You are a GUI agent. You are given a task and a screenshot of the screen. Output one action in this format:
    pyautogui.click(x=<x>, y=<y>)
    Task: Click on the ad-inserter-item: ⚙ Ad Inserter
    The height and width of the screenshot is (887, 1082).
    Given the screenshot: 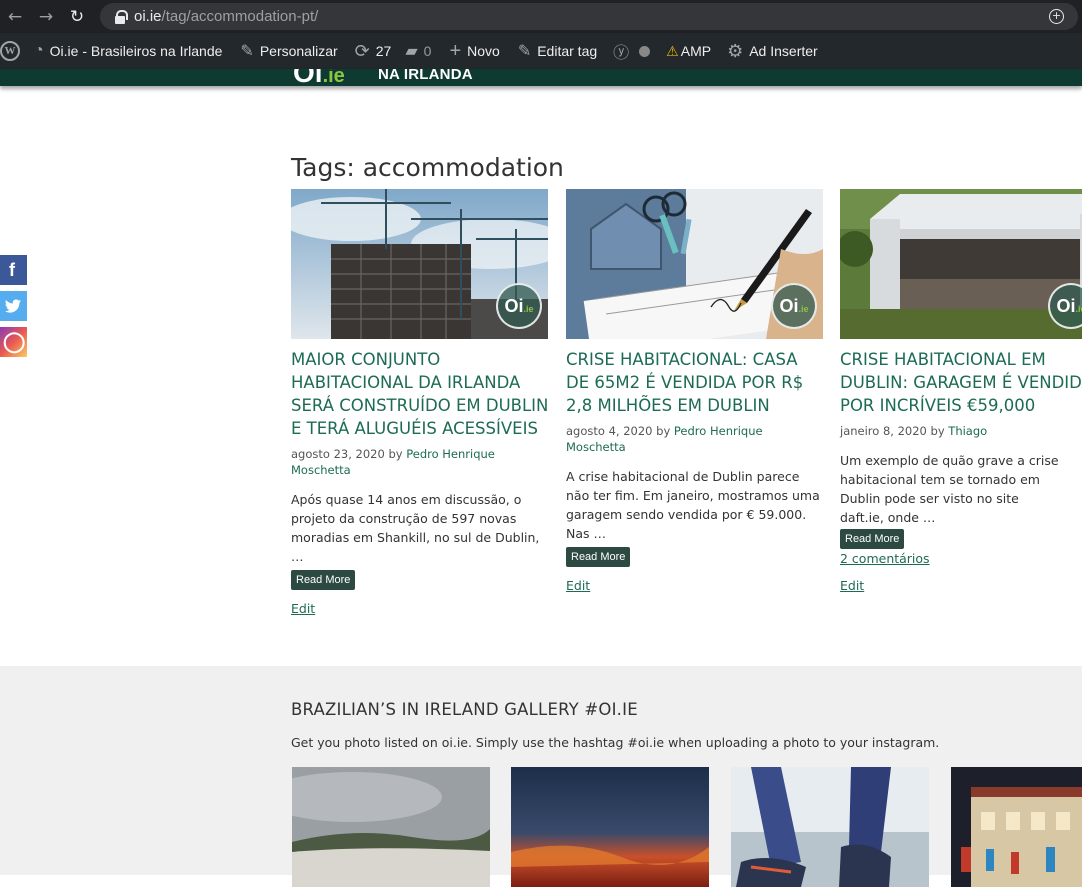 What is the action you would take?
    pyautogui.click(x=772, y=51)
    